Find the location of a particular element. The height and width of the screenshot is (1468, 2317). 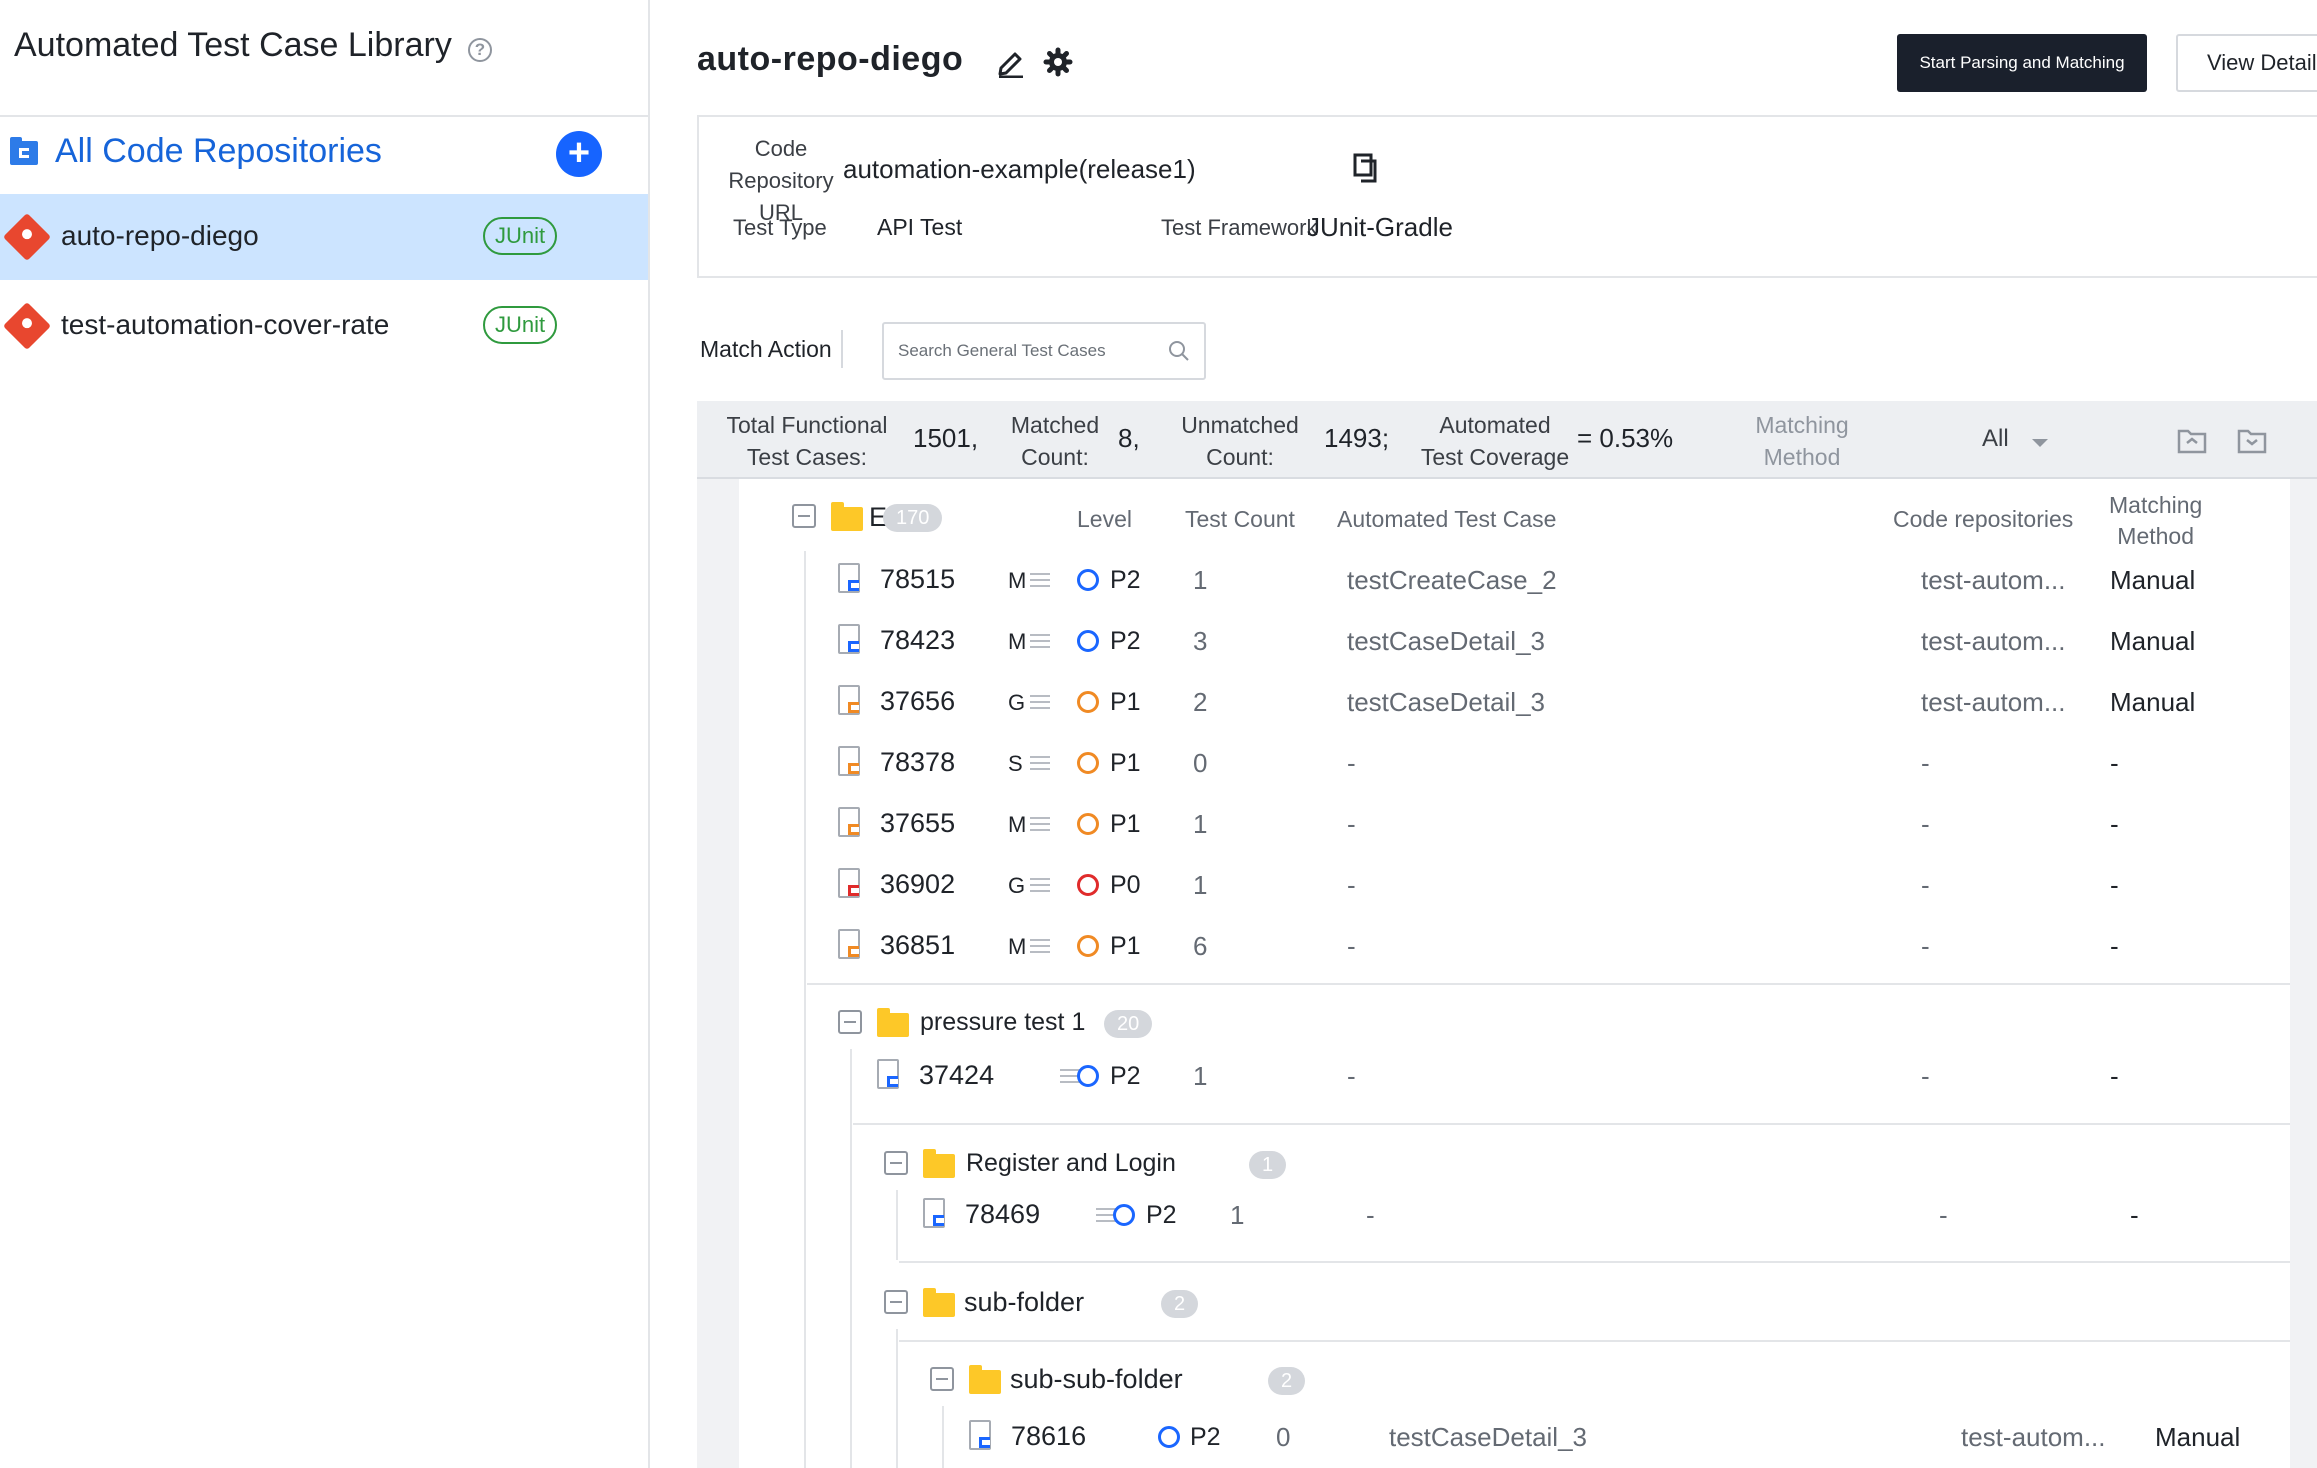

test-case-type: M is located at coordinates (1017, 824).